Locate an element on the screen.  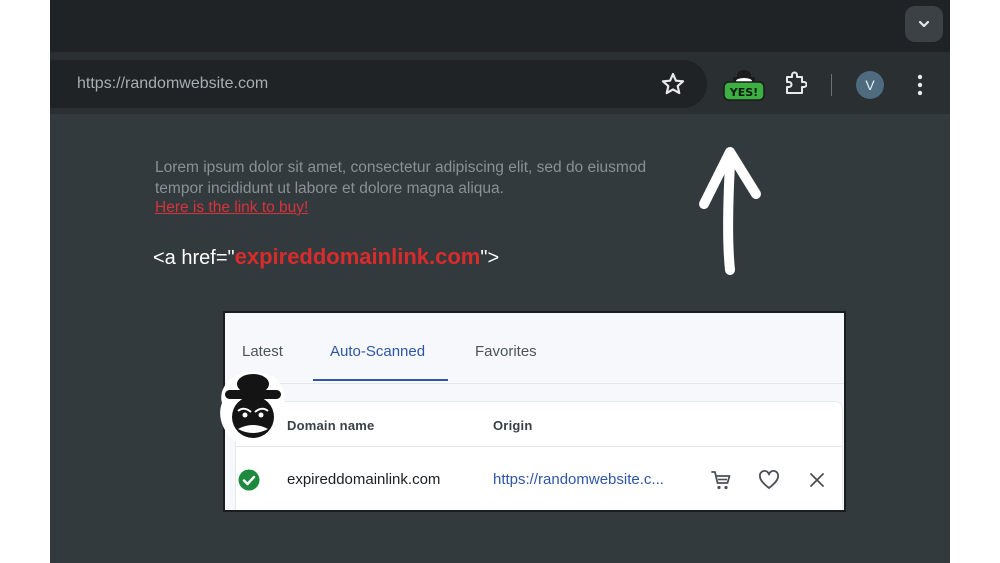
tab-auto-scanned: Auto-Scanned is located at coordinates (377, 351).